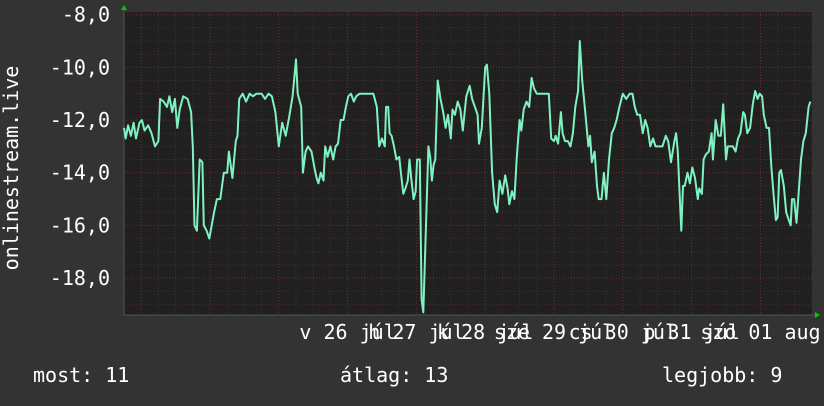  What do you see at coordinates (80, 120) in the screenshot?
I see `y-tick-label: -12,0` at bounding box center [80, 120].